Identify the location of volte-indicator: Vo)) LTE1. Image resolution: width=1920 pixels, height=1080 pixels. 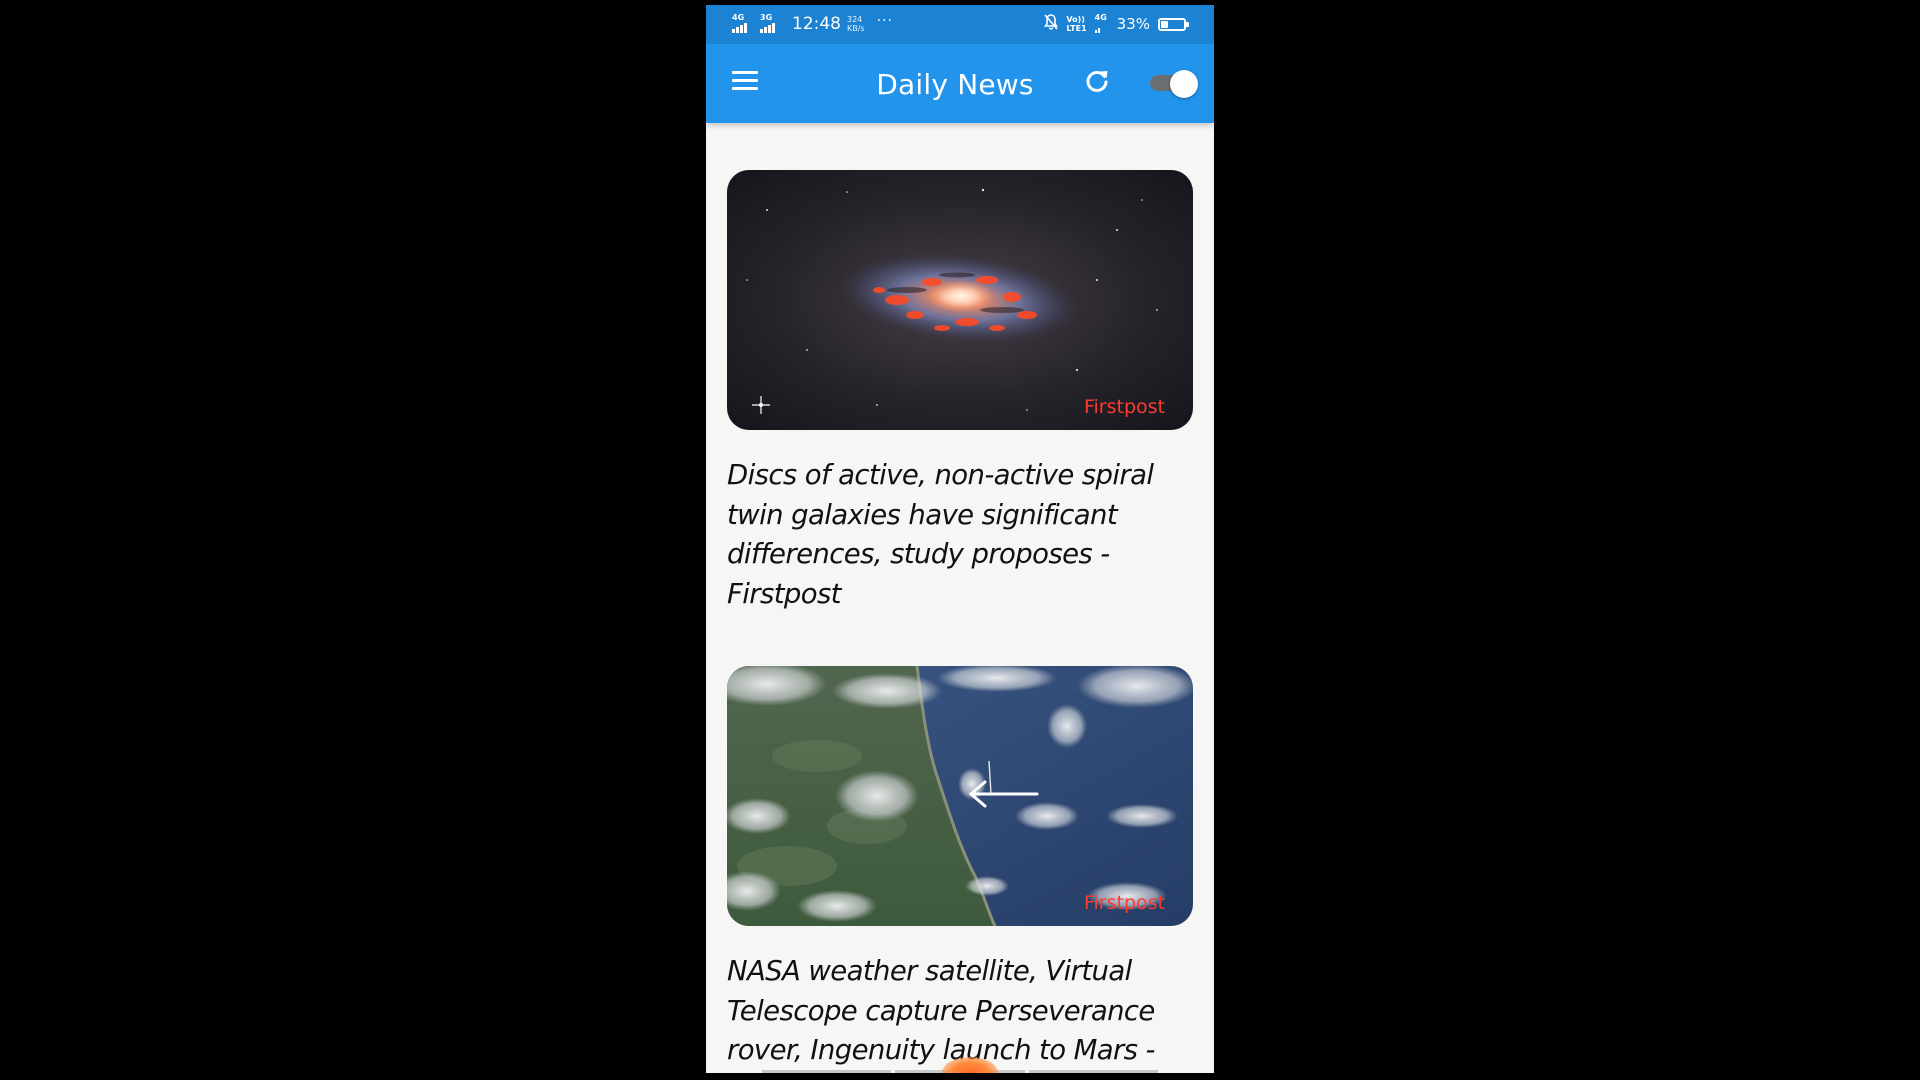
(1076, 24).